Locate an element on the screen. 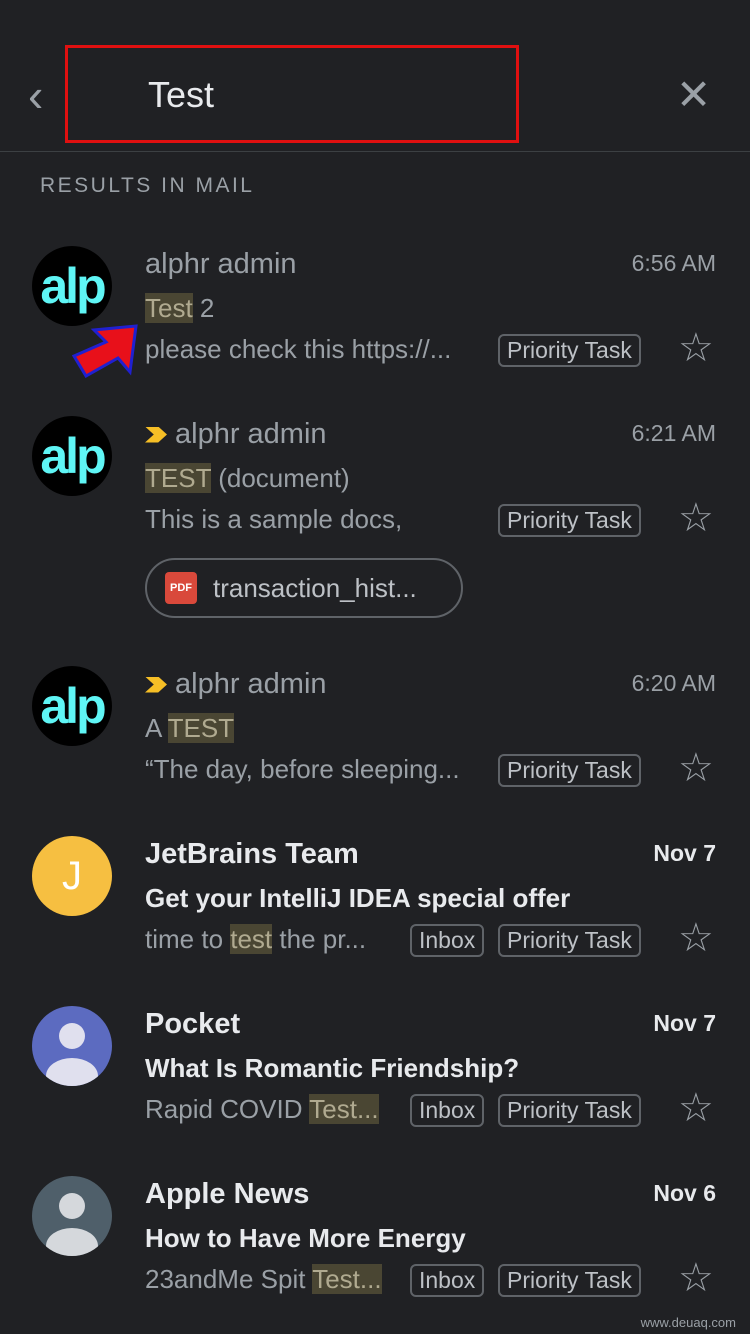 The width and height of the screenshot is (750, 1334). subject: TEST (document) is located at coordinates (247, 478).